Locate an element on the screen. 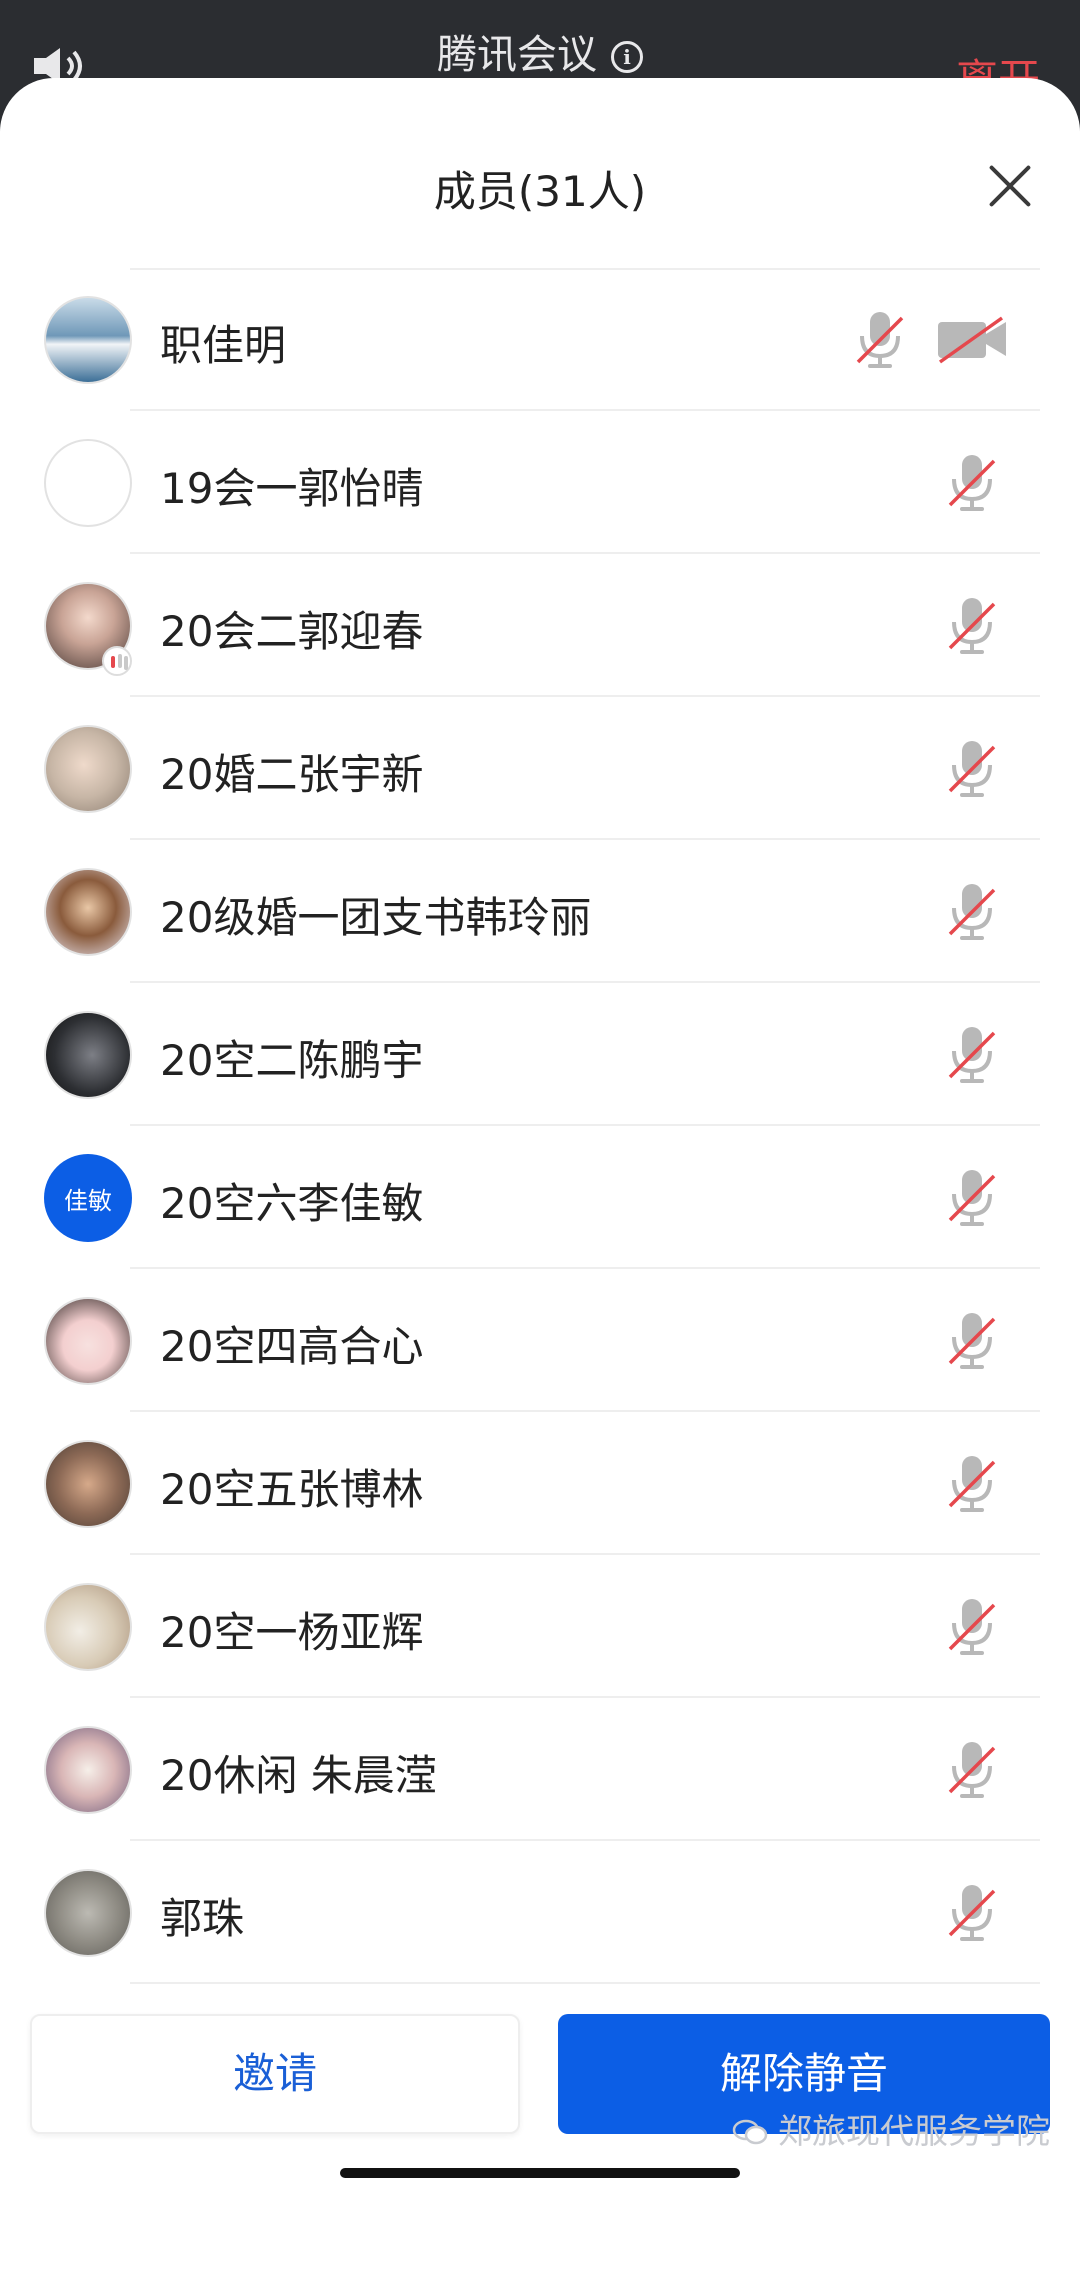 The width and height of the screenshot is (1080, 2274). audio-level-icon is located at coordinates (117, 661).